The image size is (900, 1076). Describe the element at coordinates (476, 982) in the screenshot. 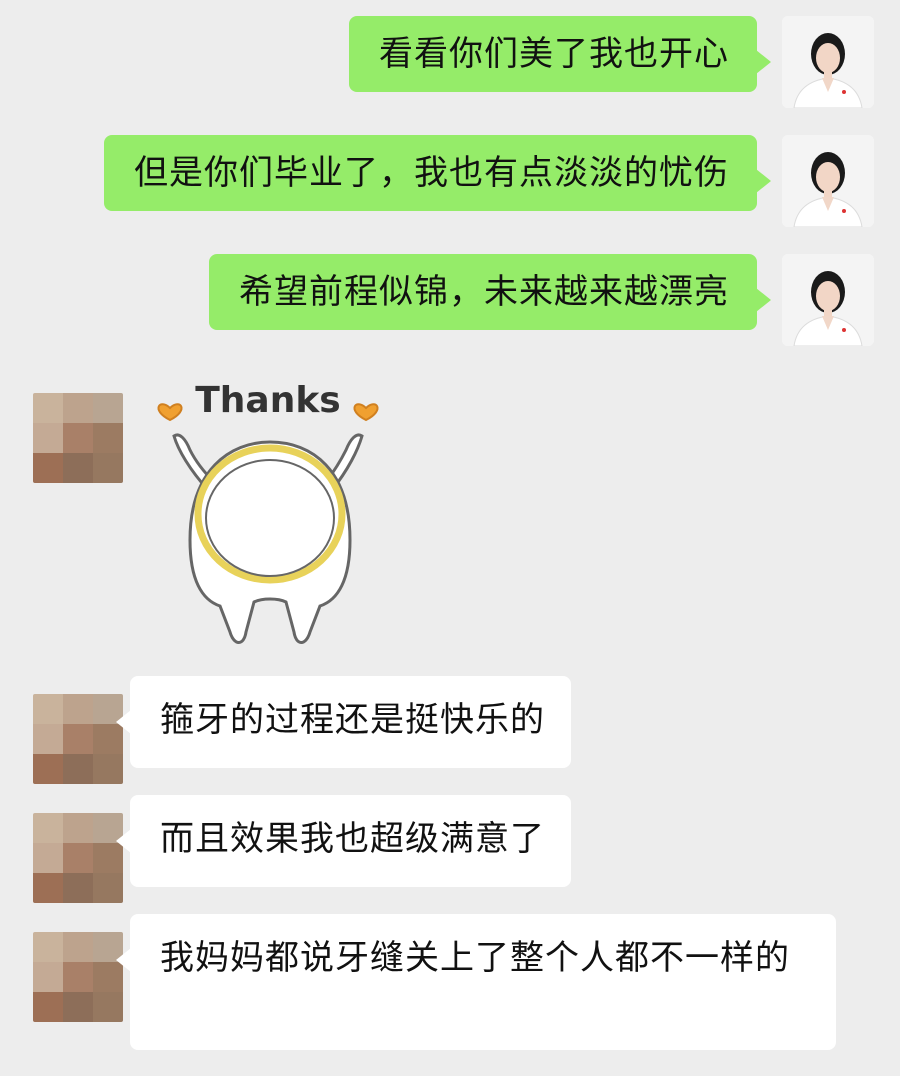

I see `chat-bubble-other: 我妈妈都说牙缝关上了整个人都不一样的` at that location.